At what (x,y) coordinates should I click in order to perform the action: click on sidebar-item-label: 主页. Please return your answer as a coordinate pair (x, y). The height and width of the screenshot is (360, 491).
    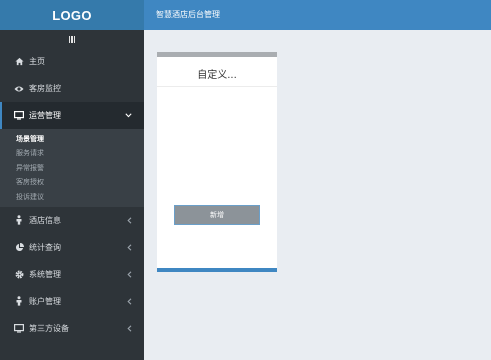
    Looking at the image, I should click on (37, 61).